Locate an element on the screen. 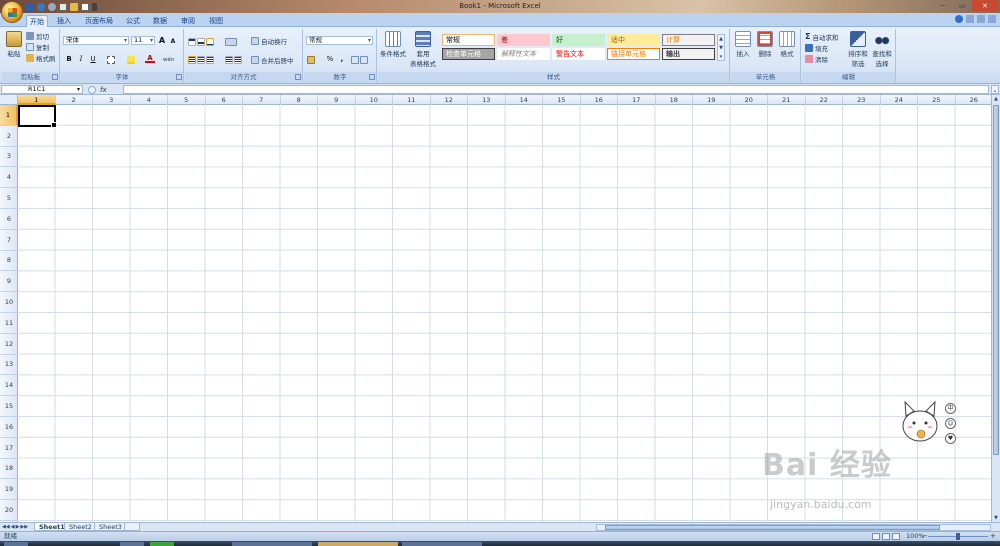  row-header: 5 is located at coordinates (9, 198).